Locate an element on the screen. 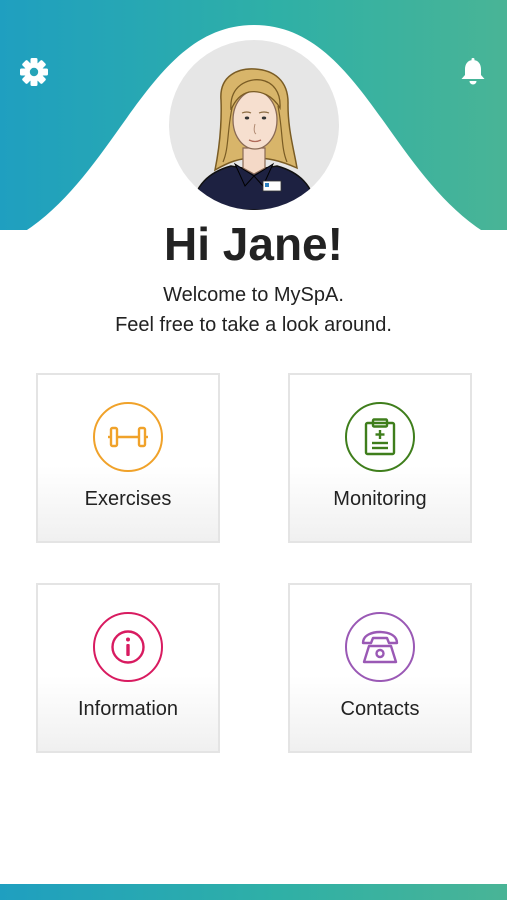 This screenshot has height=900, width=507. welcome-line-2: Feel free to take a look around. is located at coordinates (253, 325).